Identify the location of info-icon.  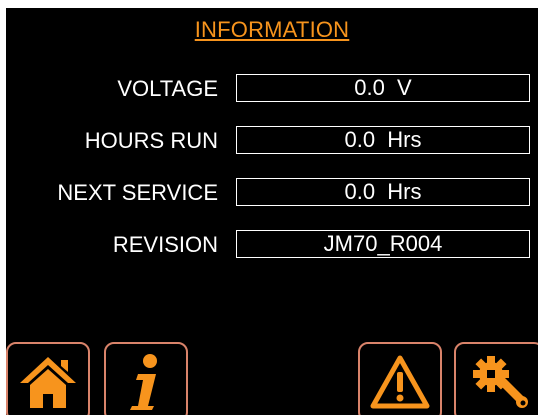
(143, 382).